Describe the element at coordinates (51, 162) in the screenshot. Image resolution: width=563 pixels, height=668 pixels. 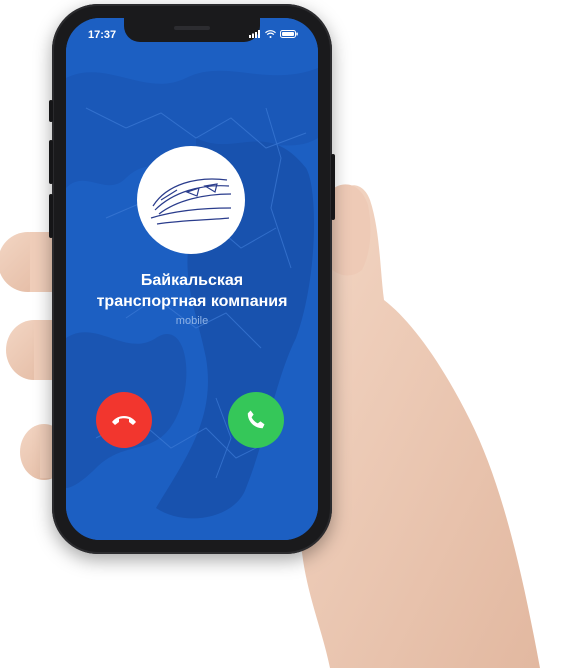
I see `volume-up-button` at that location.